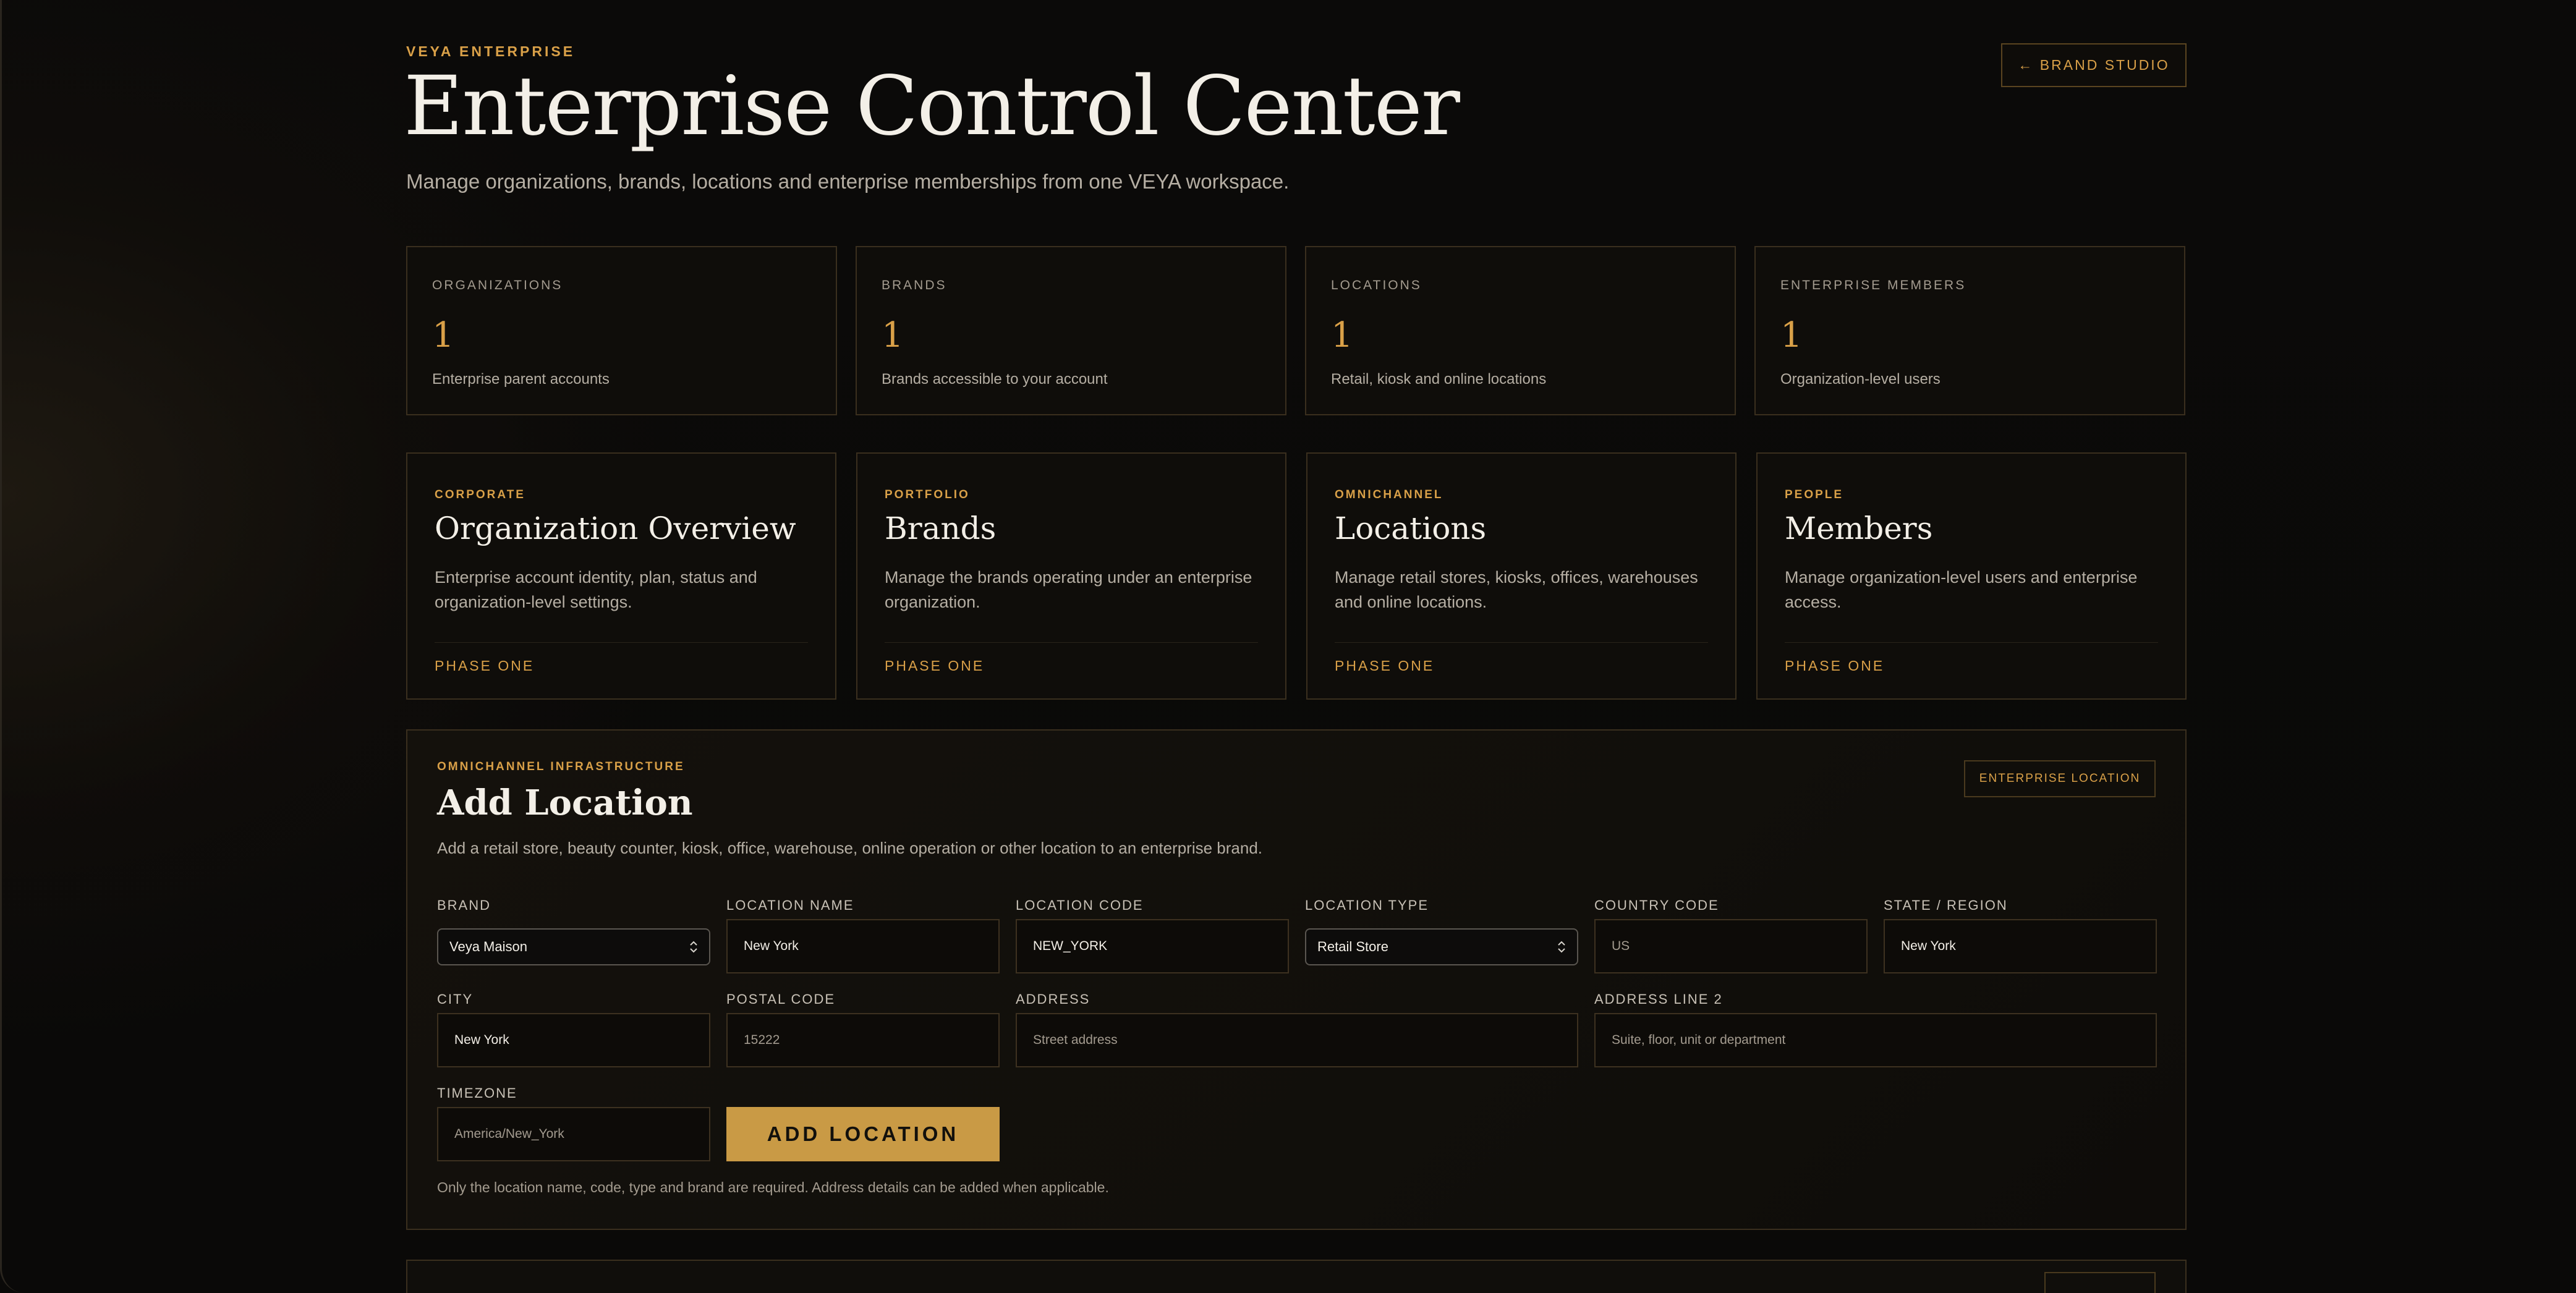 This screenshot has height=1293, width=2576. What do you see at coordinates (2094, 65) in the screenshot?
I see `brand-studio-button: ← BRAND STUDIO` at bounding box center [2094, 65].